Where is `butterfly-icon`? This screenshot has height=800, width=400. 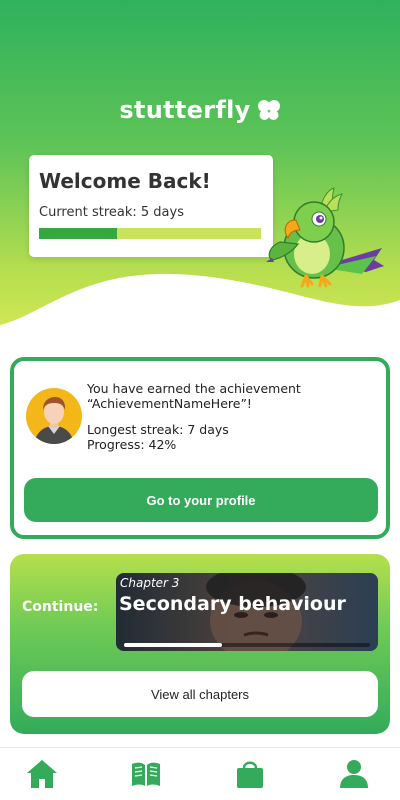 butterfly-icon is located at coordinates (268, 110).